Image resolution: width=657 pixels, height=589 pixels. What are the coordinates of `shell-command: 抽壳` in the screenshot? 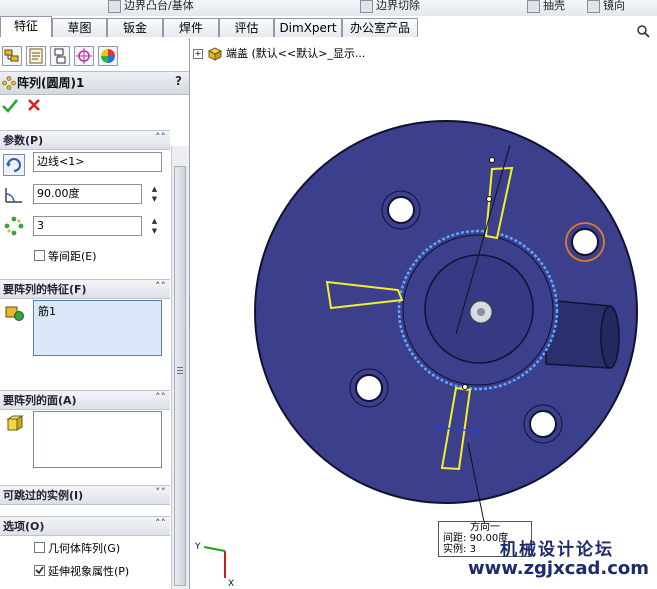 It's located at (546, 6).